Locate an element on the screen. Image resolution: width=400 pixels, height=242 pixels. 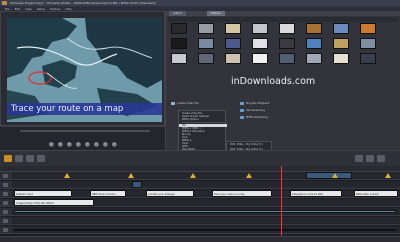
track-header-voice is located at coordinates (6, 230).